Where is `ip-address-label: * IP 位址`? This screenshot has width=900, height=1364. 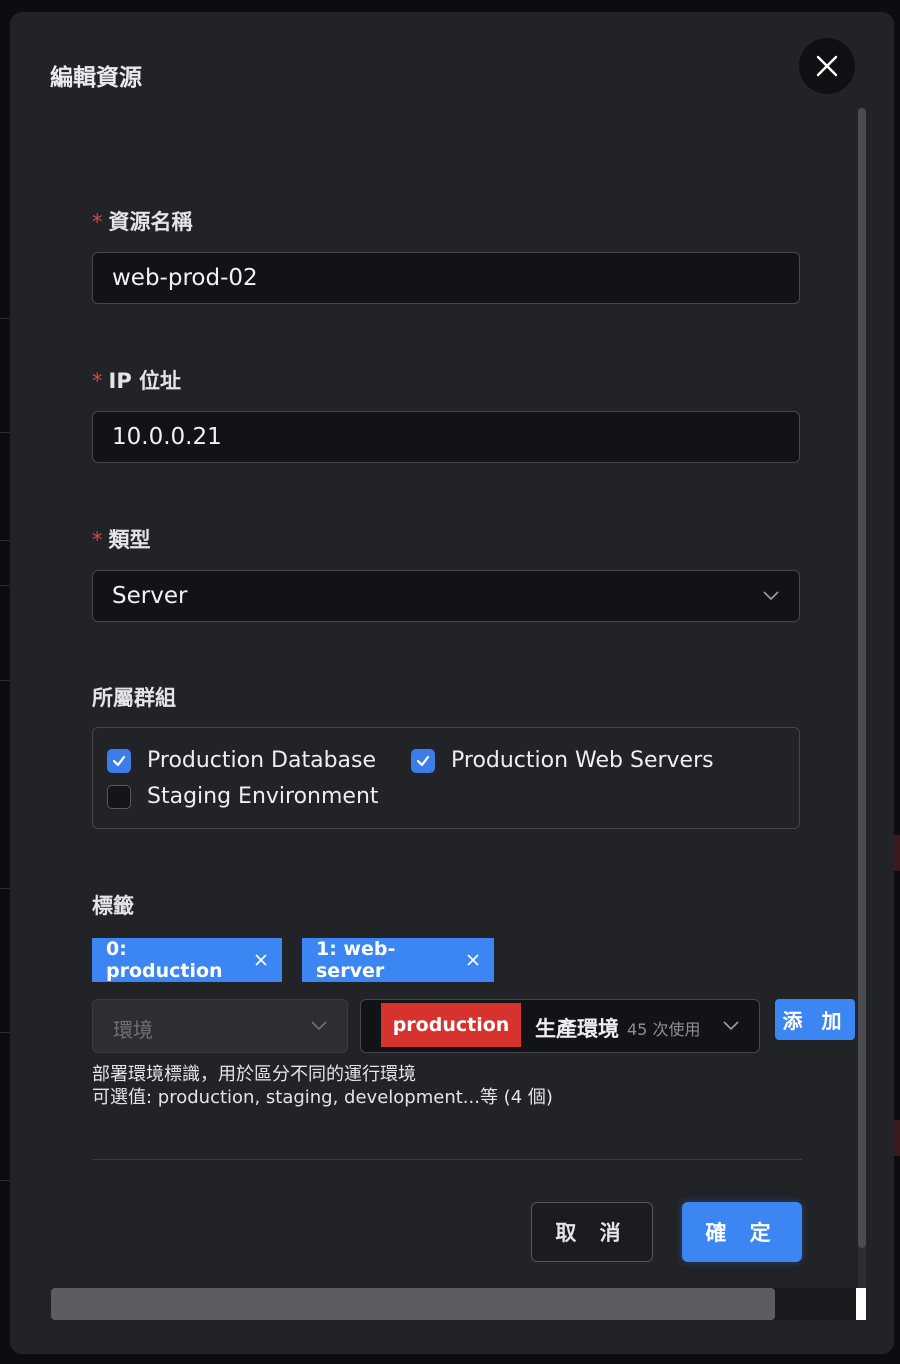 ip-address-label: * IP 位址 is located at coordinates (136, 380).